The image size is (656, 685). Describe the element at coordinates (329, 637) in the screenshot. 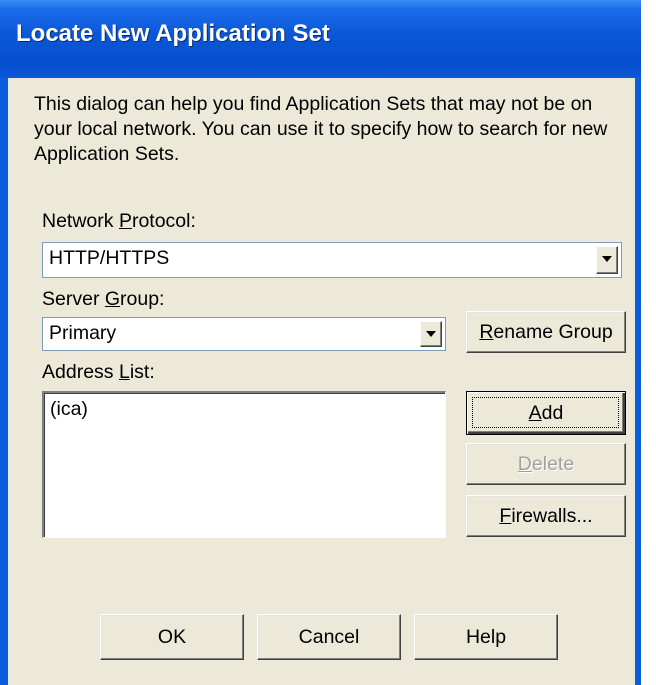

I see `cancel-button: Cancel` at that location.